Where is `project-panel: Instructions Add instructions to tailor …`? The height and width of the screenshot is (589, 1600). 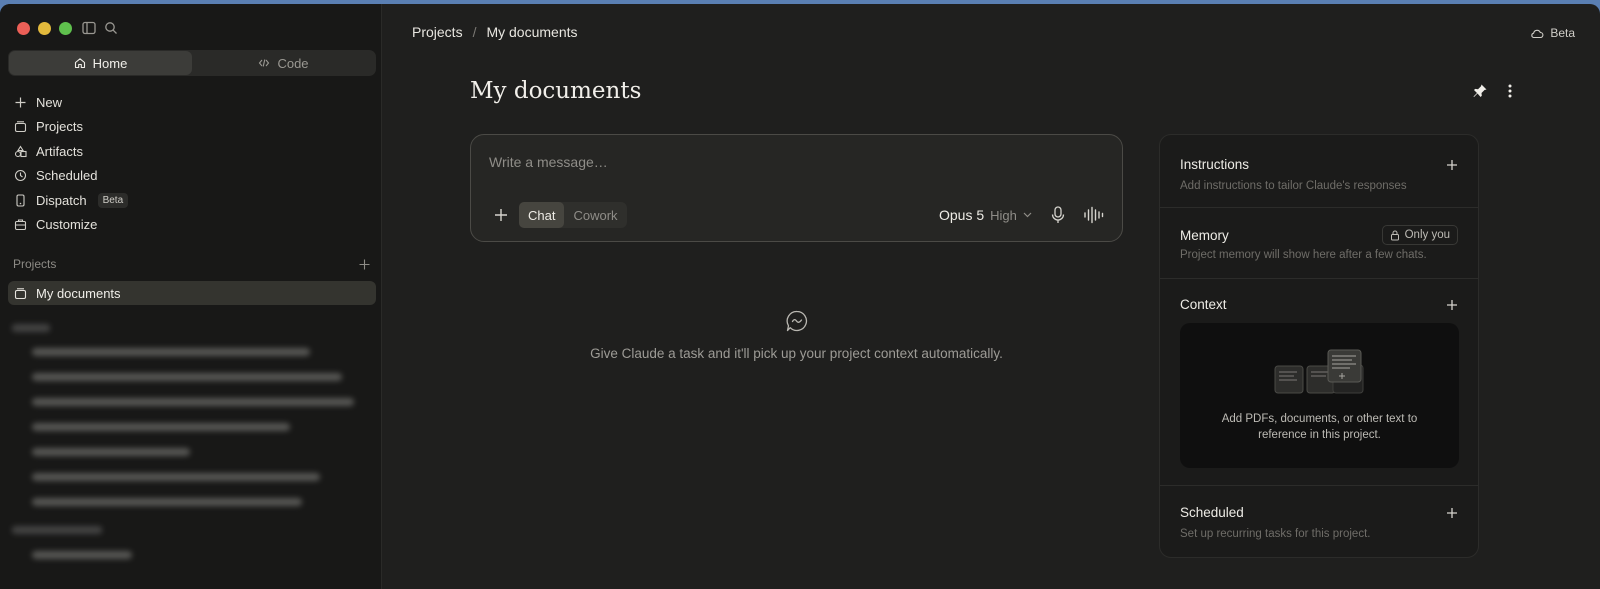 project-panel: Instructions Add instructions to tailor … is located at coordinates (1319, 346).